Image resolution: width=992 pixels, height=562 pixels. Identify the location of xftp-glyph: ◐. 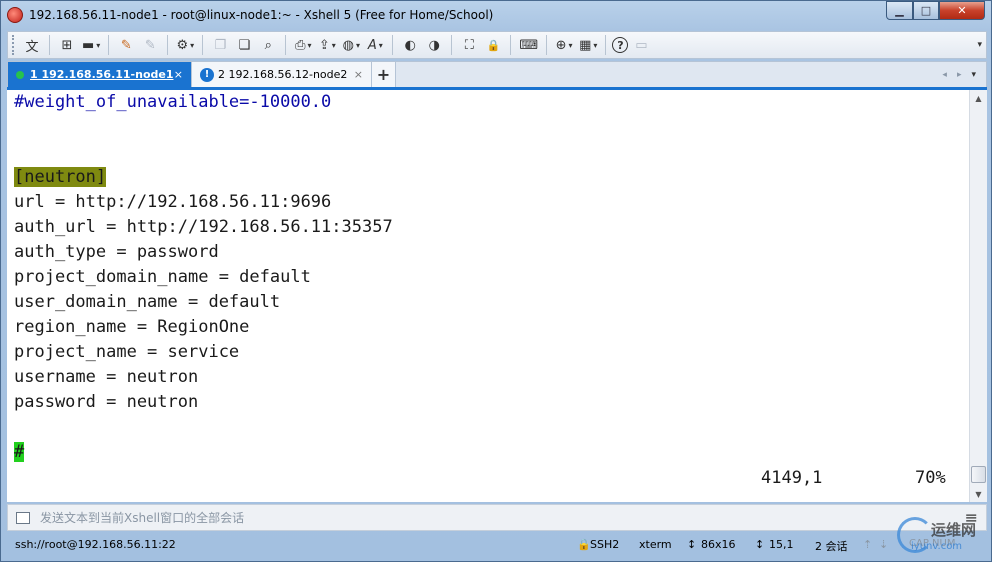
(410, 45).